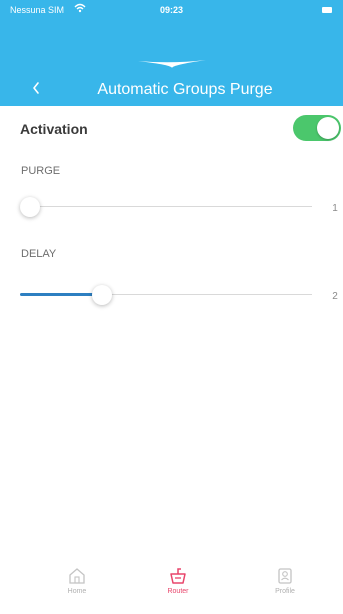  I want to click on delay-label: DELAY, so click(39, 254).